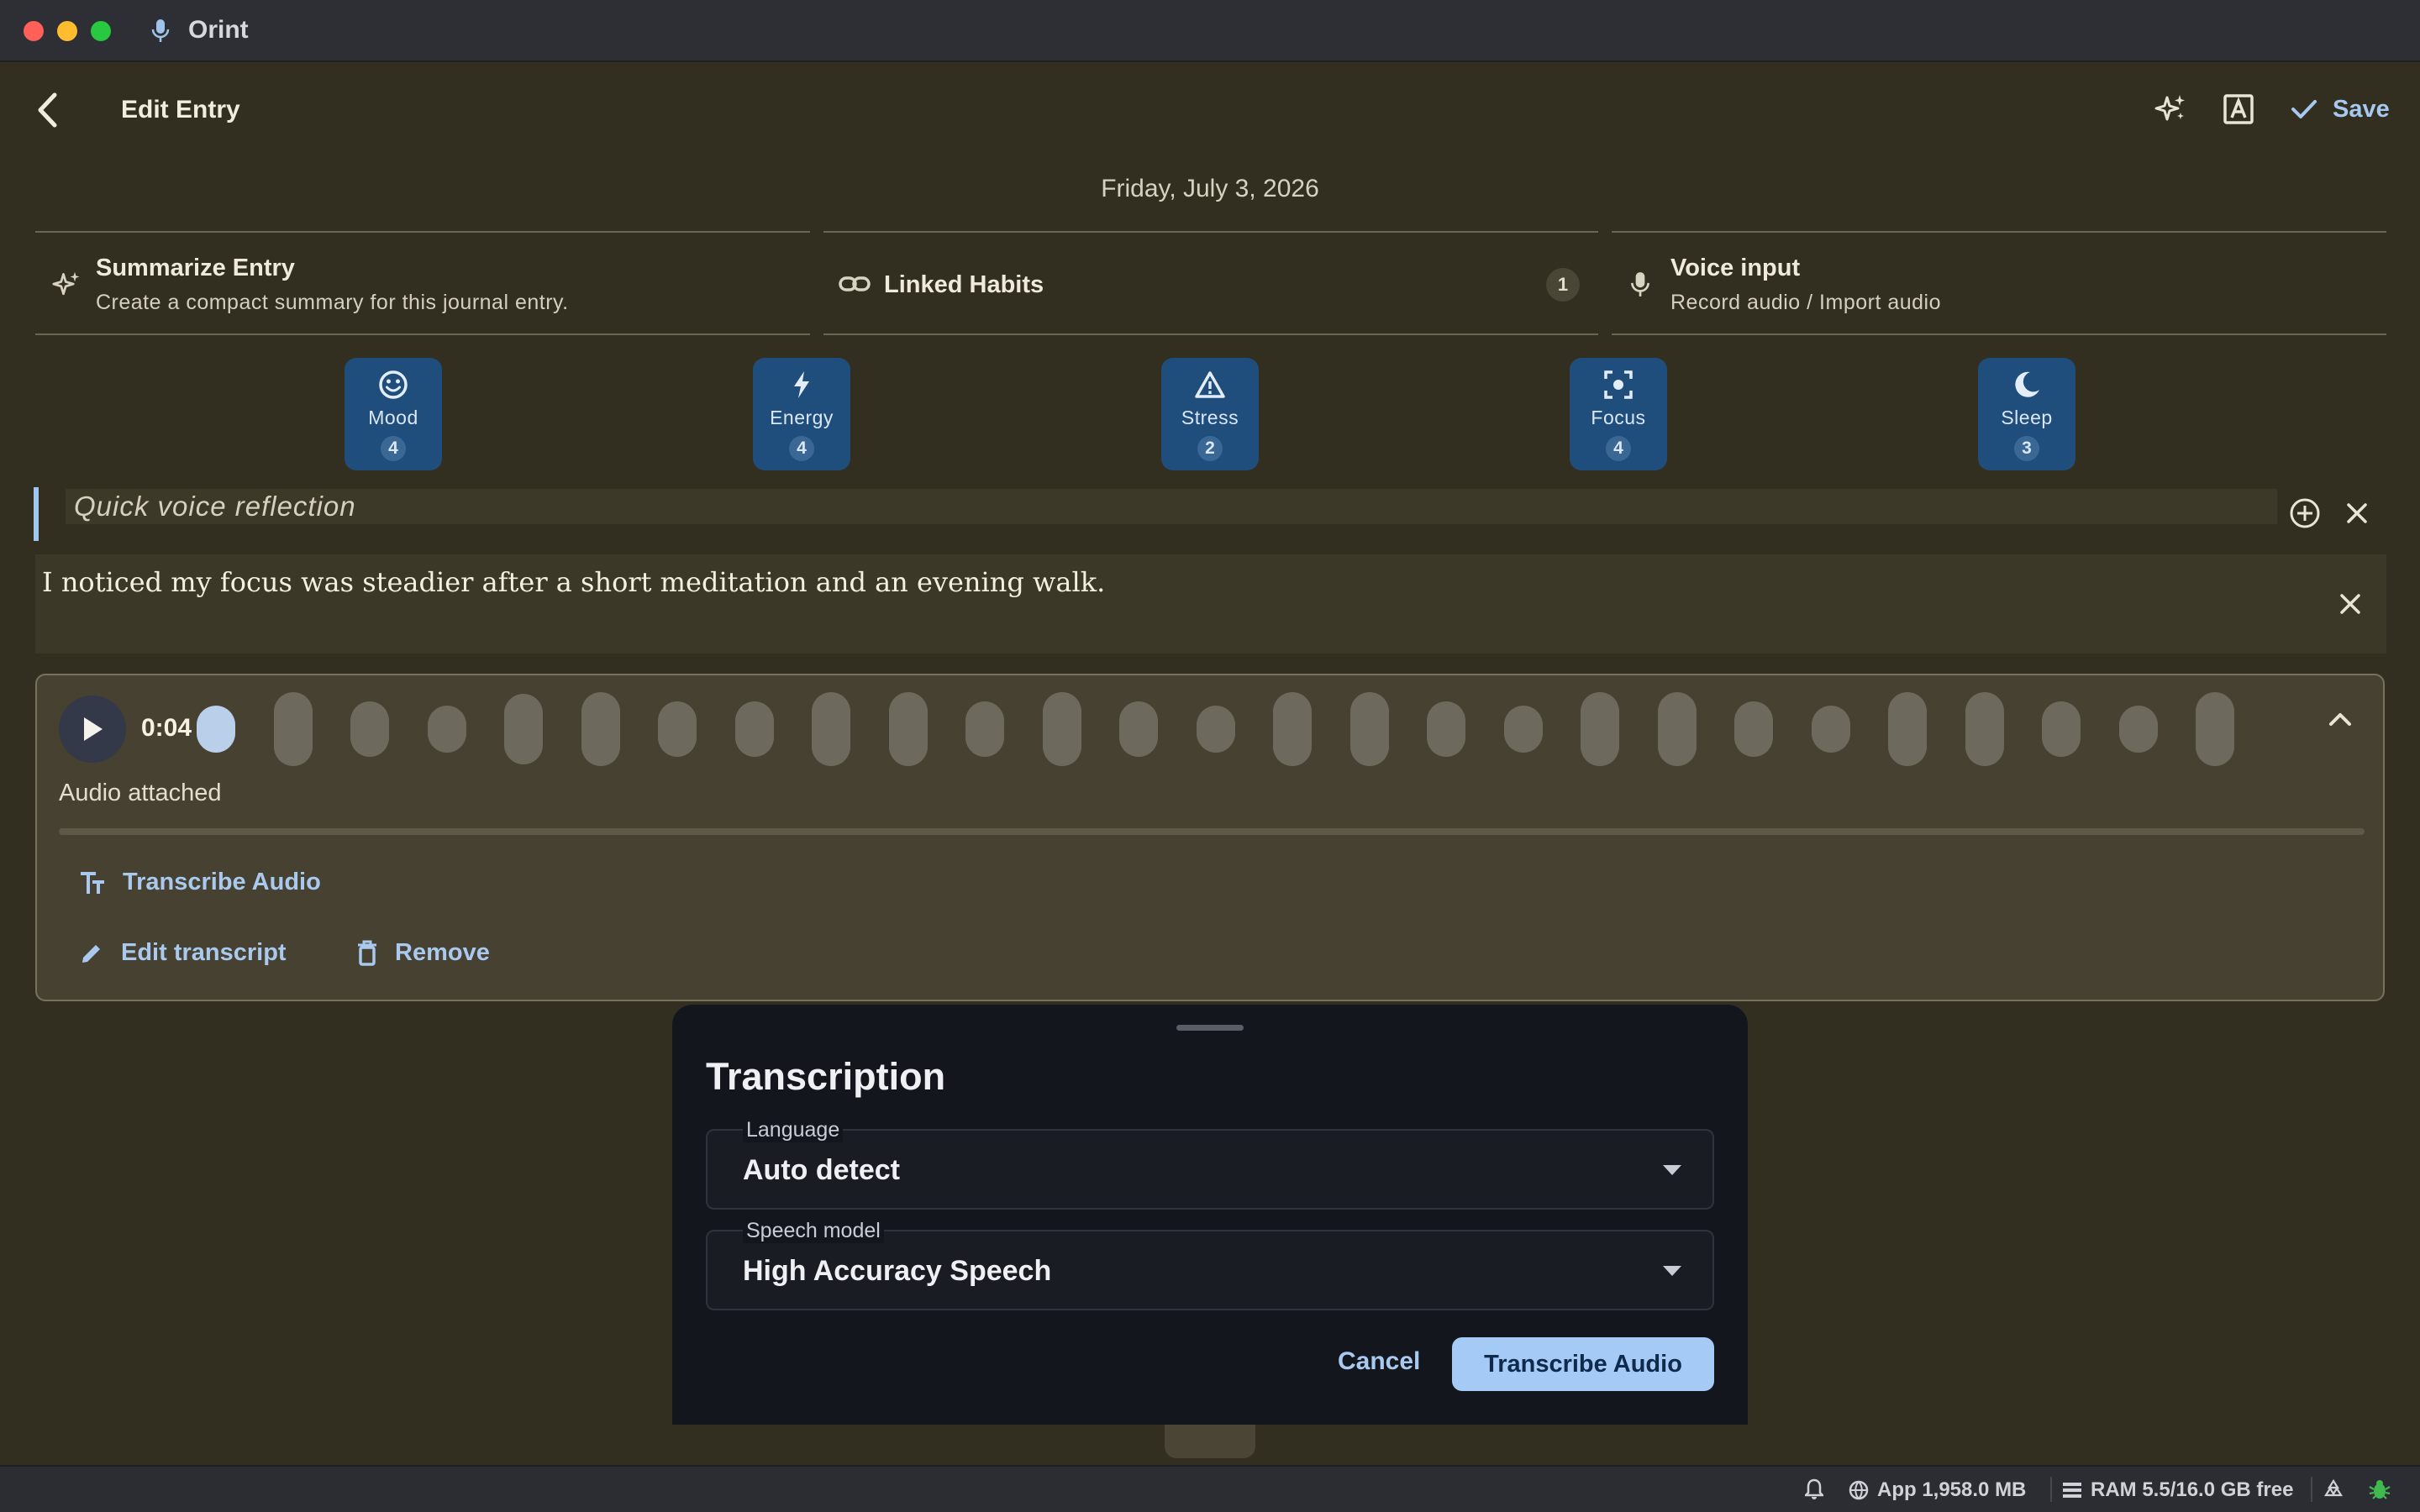 This screenshot has height=1512, width=2420. I want to click on storage-icon, so click(2072, 1490).